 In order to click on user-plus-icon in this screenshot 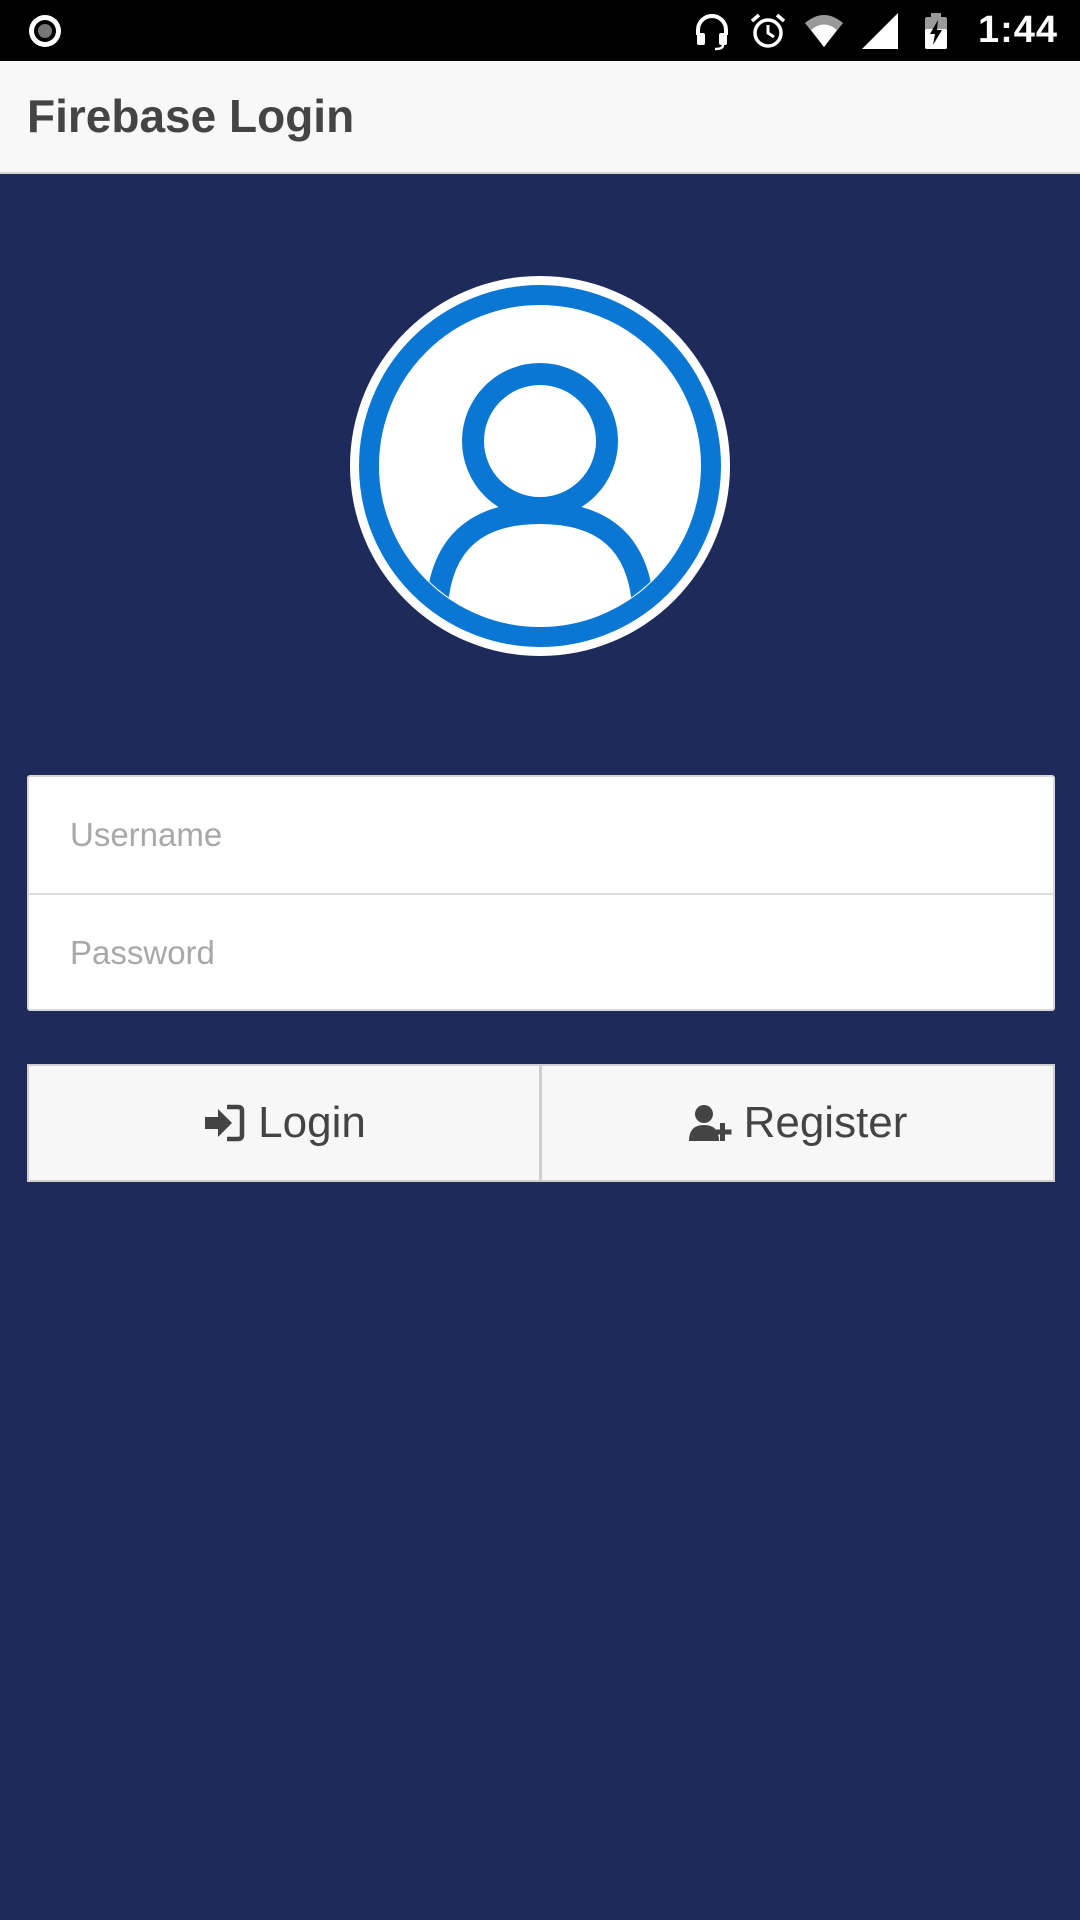, I will do `click(710, 1123)`.